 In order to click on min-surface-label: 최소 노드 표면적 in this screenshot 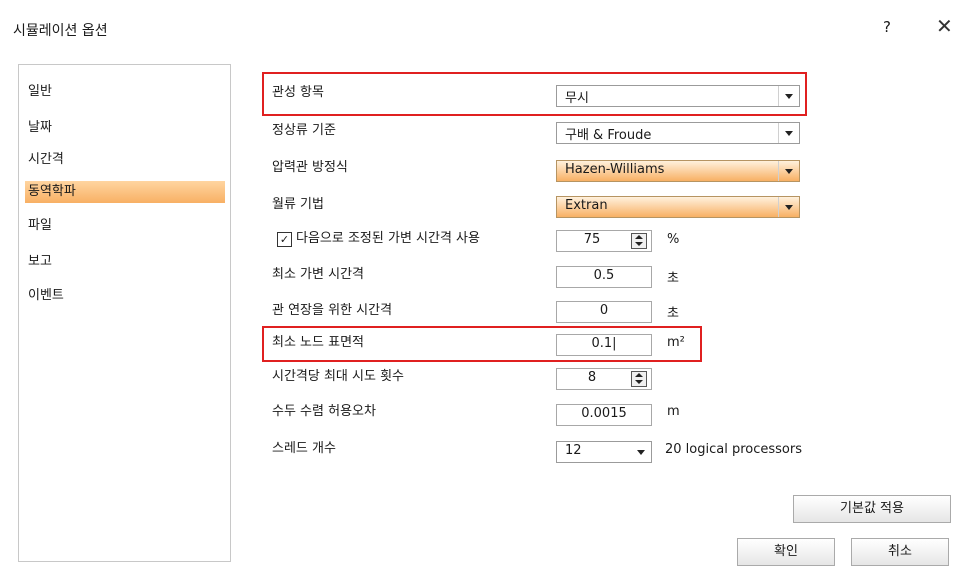, I will do `click(318, 342)`.